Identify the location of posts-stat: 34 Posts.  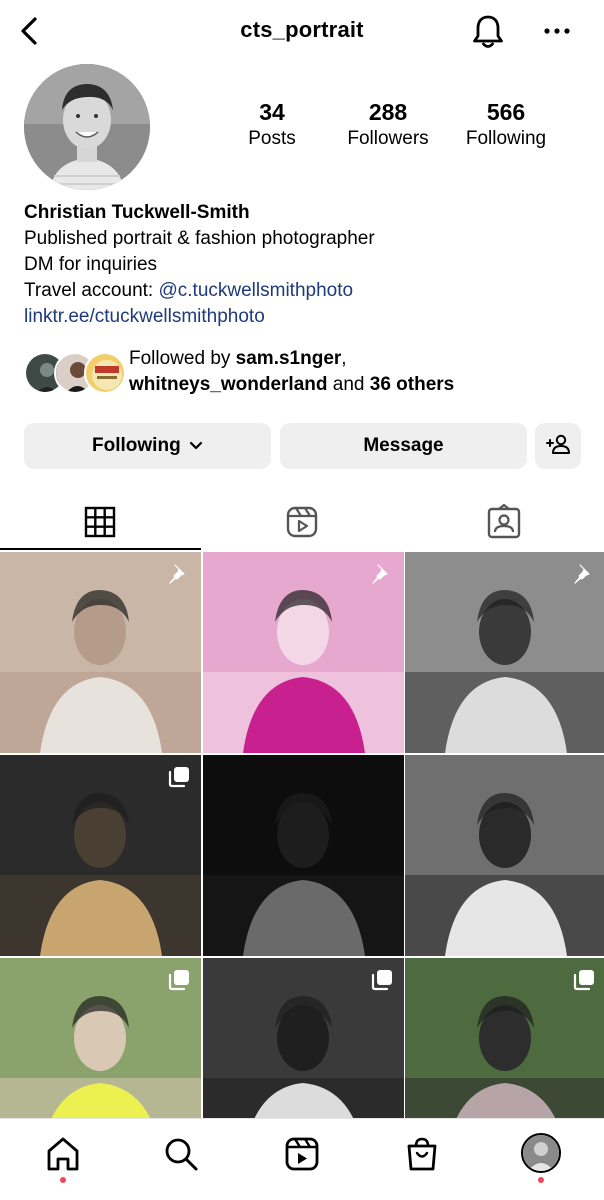
(272, 125).